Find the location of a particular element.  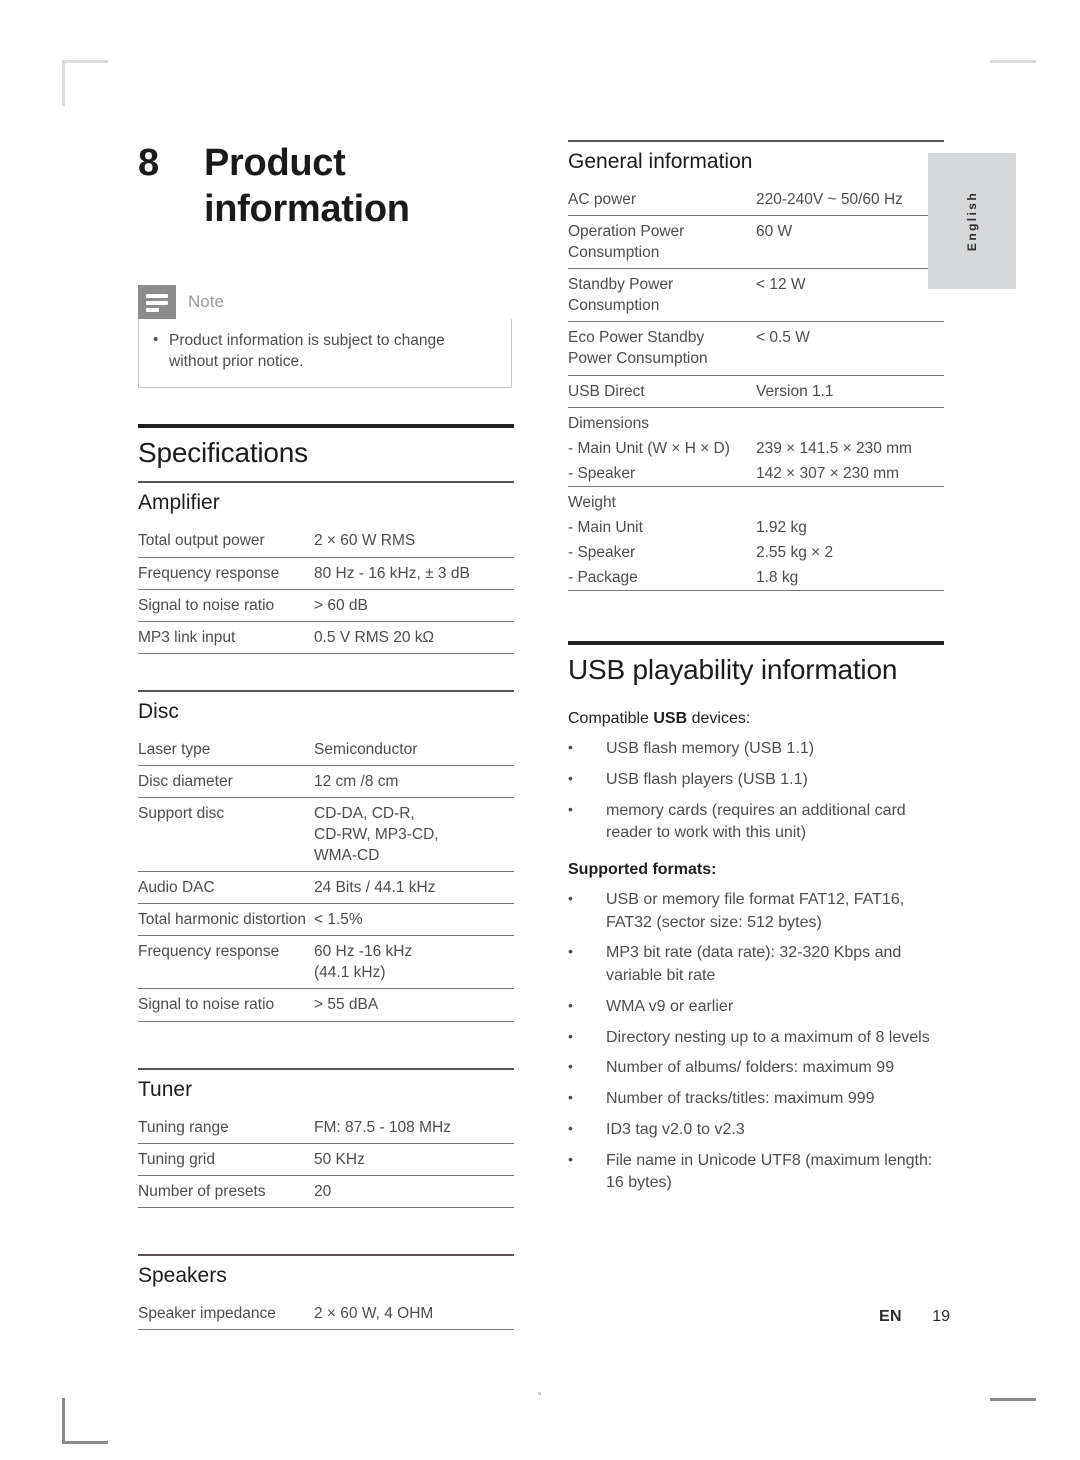

spec-value: Version 1.1 is located at coordinates (795, 391).